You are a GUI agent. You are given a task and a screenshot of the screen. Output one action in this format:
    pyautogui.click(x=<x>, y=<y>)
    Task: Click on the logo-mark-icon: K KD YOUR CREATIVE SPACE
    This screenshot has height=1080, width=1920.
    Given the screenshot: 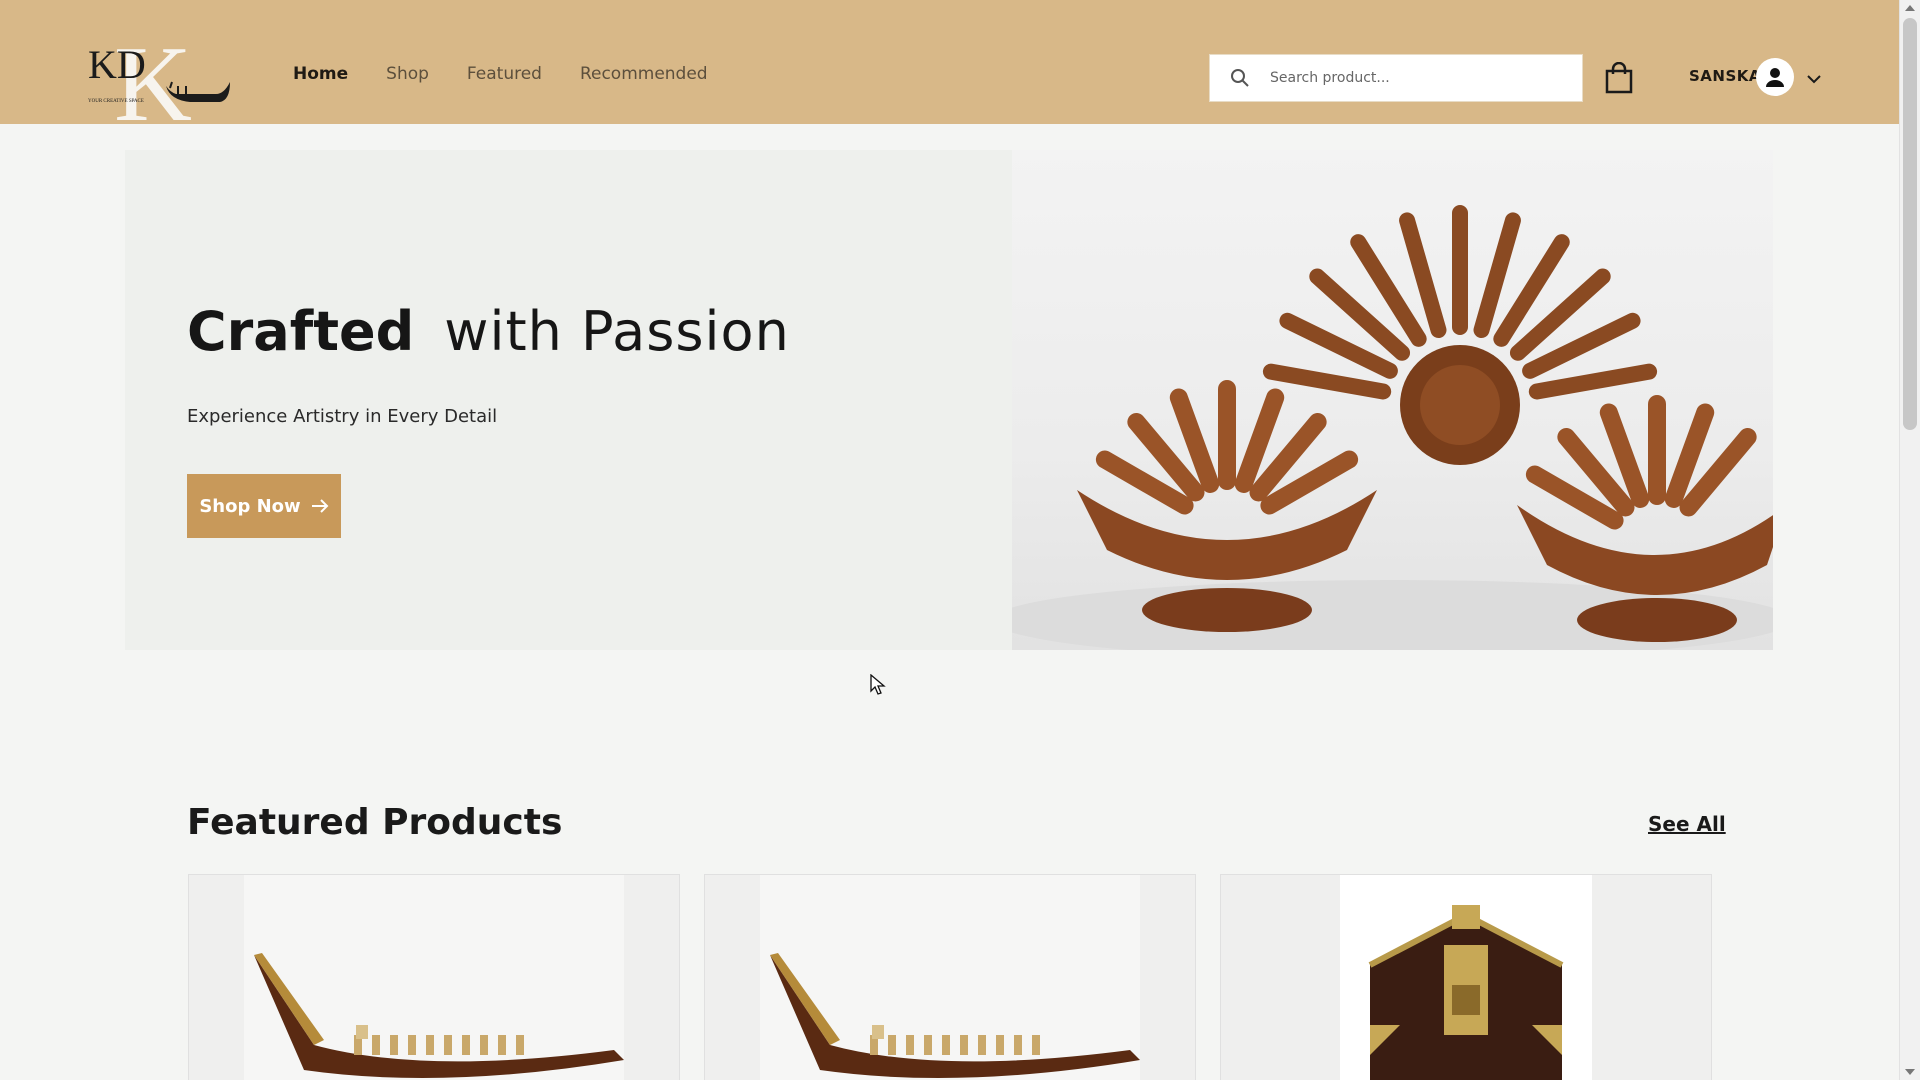 What is the action you would take?
    pyautogui.click(x=159, y=76)
    